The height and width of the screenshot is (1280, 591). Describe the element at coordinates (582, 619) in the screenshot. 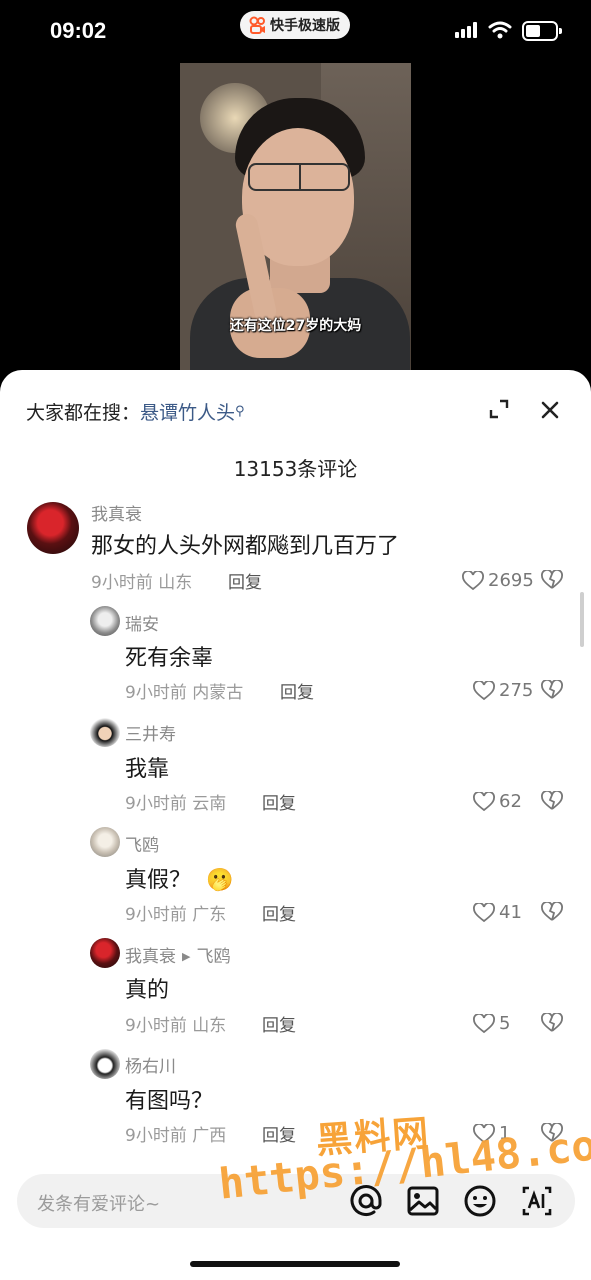

I see `scrollbar` at that location.